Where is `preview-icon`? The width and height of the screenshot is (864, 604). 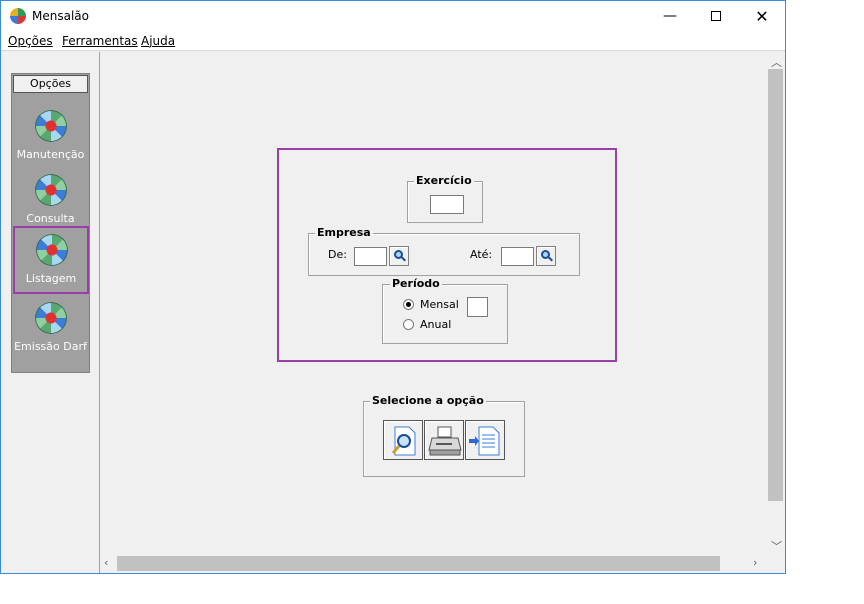 preview-icon is located at coordinates (403, 441).